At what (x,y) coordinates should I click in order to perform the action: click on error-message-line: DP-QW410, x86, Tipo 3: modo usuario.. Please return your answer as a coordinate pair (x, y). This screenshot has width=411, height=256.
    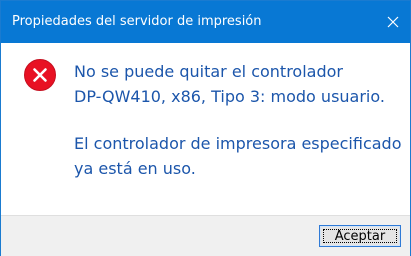
    Looking at the image, I should click on (229, 96).